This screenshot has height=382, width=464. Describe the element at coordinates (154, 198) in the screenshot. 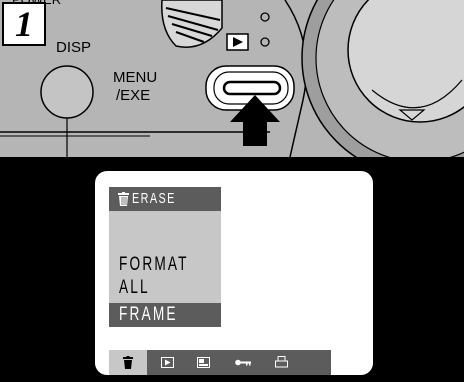

I see `erase-menu-title: ERASE` at that location.